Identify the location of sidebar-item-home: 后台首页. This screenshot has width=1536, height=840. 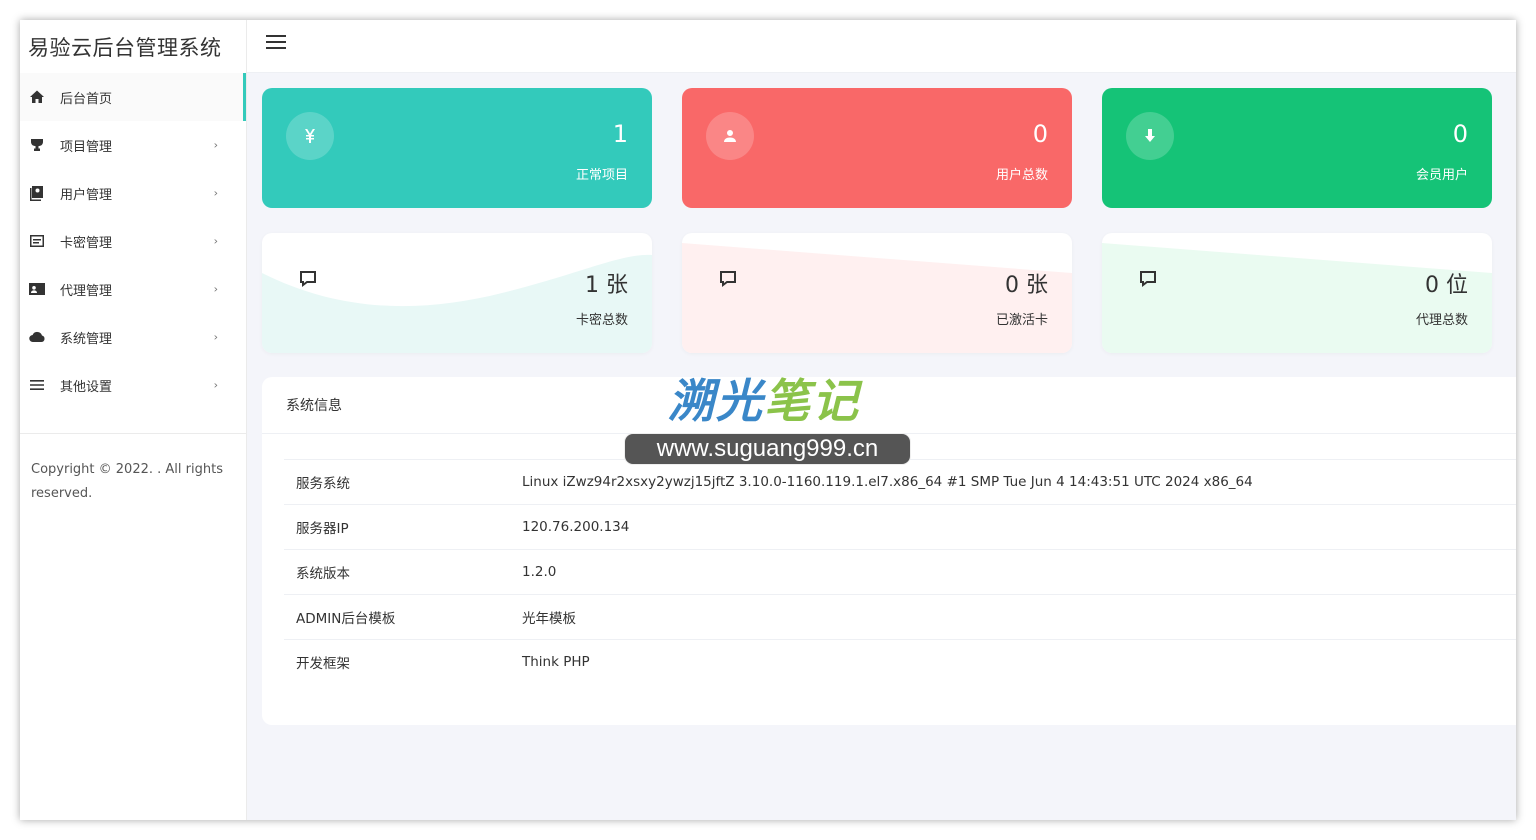
(133, 97).